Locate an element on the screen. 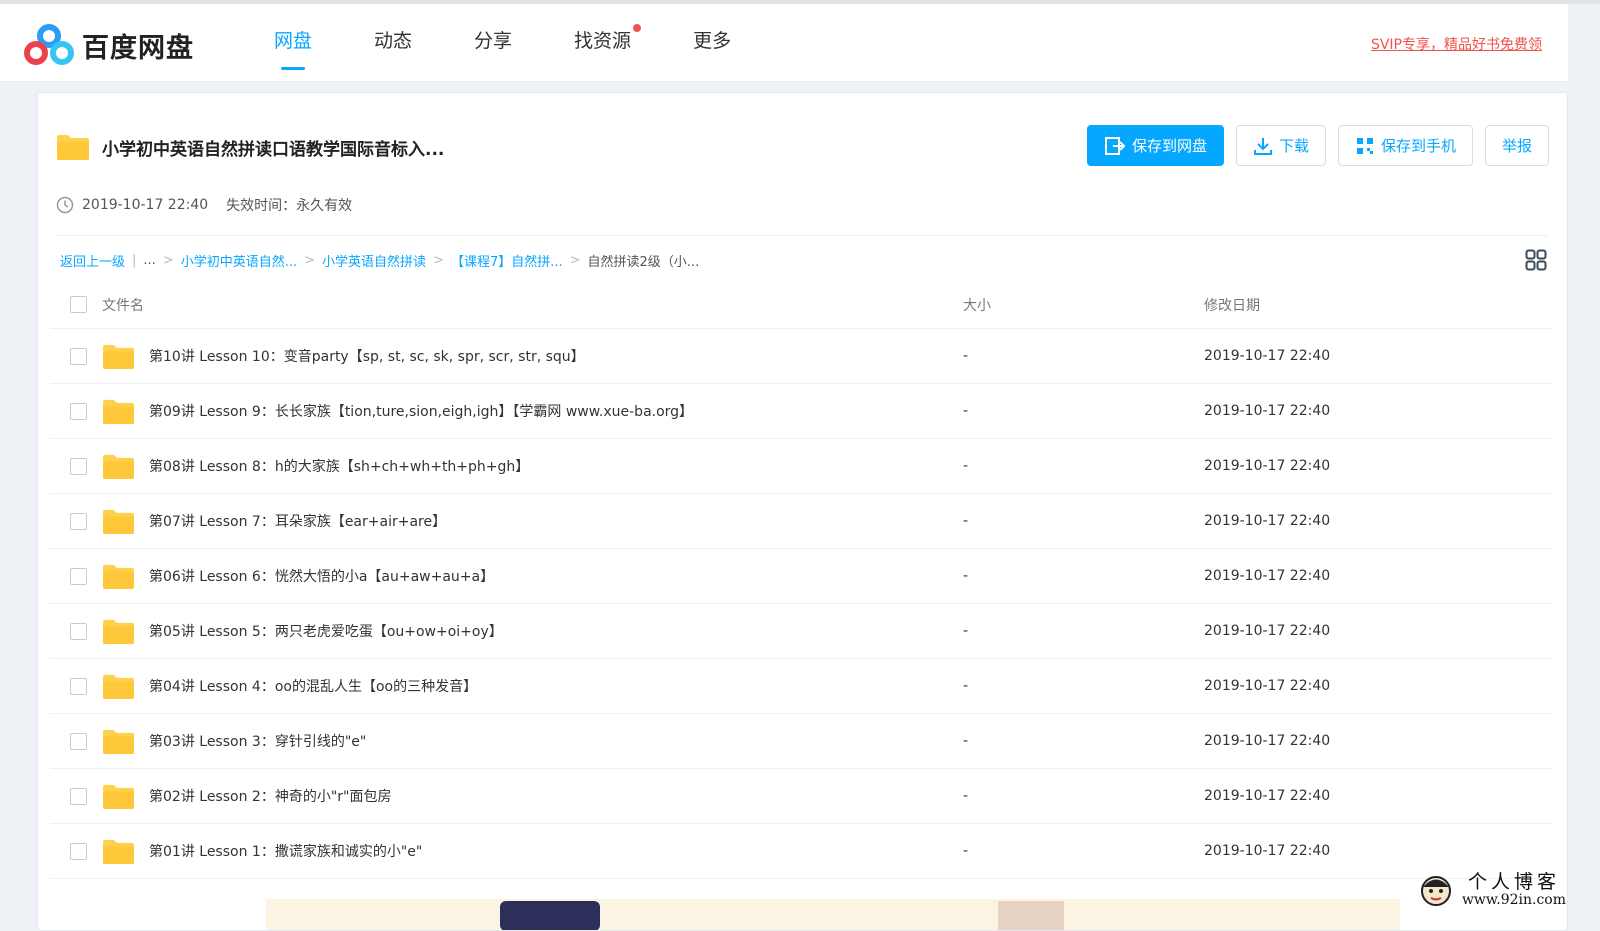 The image size is (1600, 931). report-label: 举报 is located at coordinates (1516, 146).